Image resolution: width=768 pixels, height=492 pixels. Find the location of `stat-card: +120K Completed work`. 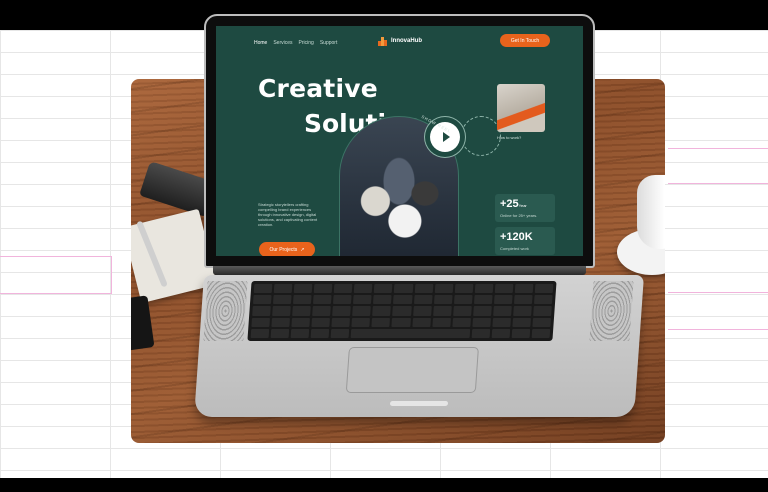

stat-card: +120K Completed work is located at coordinates (525, 241).